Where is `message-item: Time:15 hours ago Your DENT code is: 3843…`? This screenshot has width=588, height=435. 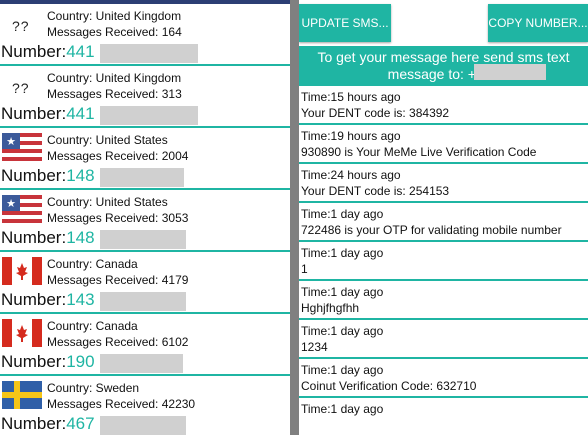 message-item: Time:15 hours ago Your DENT code is: 3843… is located at coordinates (443, 105).